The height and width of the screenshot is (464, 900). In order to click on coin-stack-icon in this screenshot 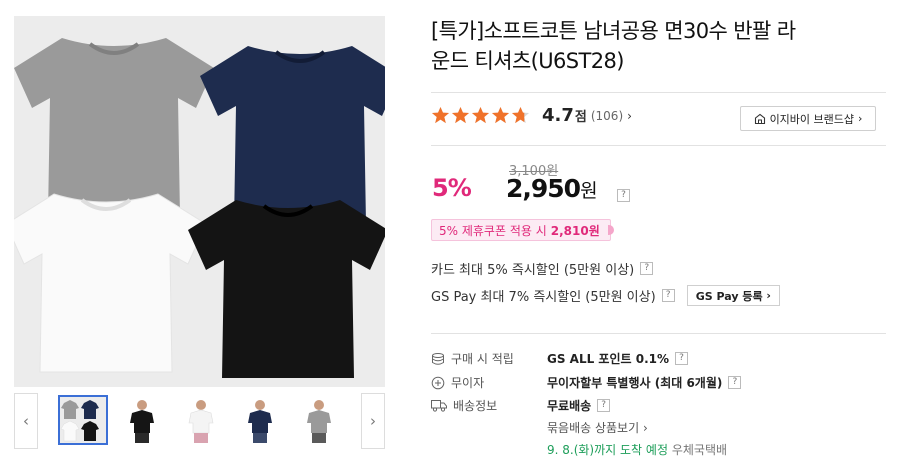, I will do `click(438, 358)`.